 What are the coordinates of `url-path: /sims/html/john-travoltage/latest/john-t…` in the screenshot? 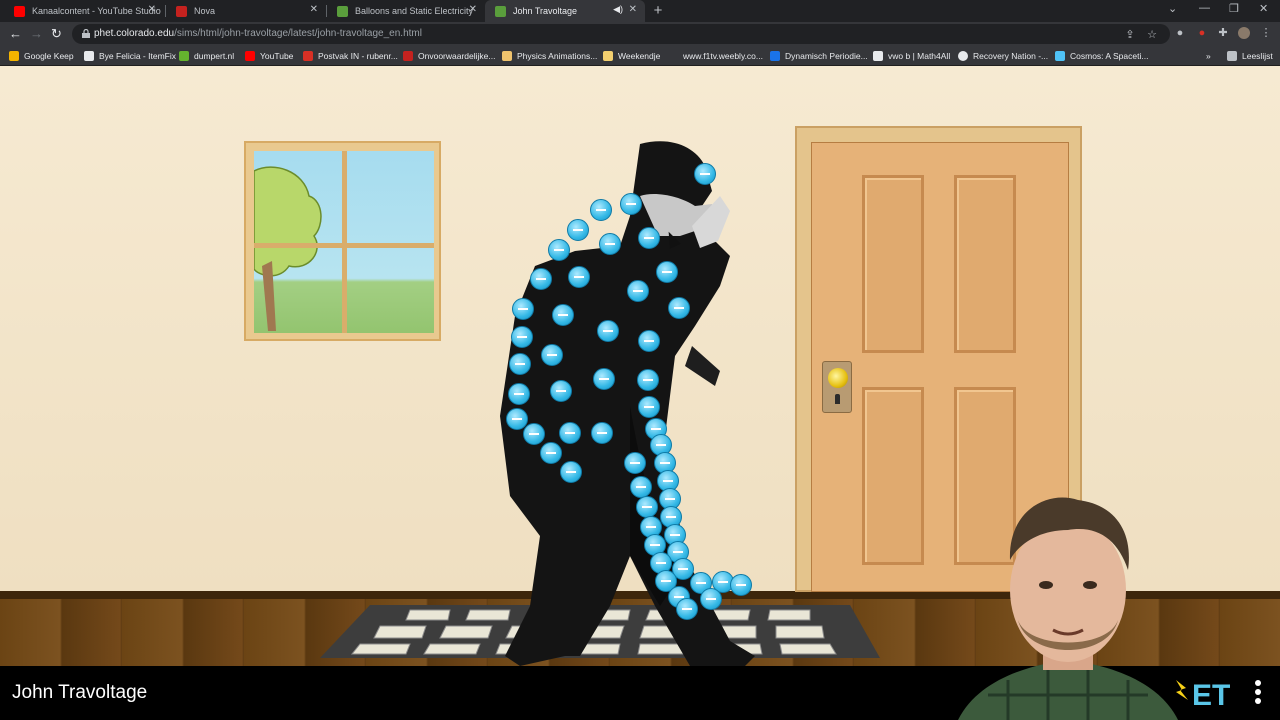 It's located at (298, 33).